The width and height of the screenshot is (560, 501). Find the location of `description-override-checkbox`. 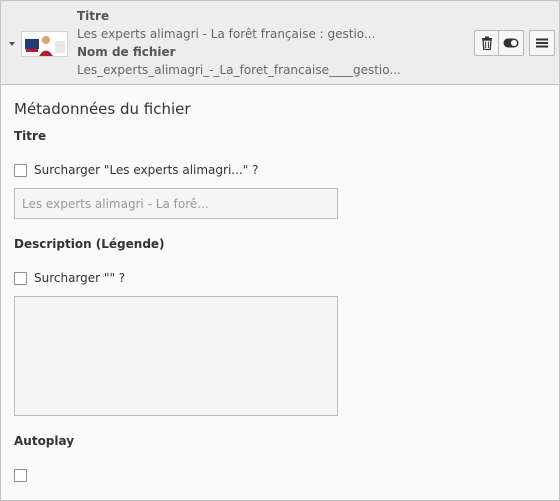

description-override-checkbox is located at coordinates (20, 278).